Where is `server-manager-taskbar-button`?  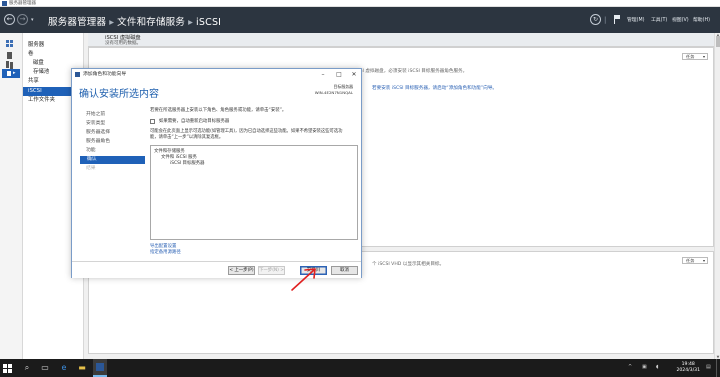 server-manager-taskbar-button is located at coordinates (100, 368).